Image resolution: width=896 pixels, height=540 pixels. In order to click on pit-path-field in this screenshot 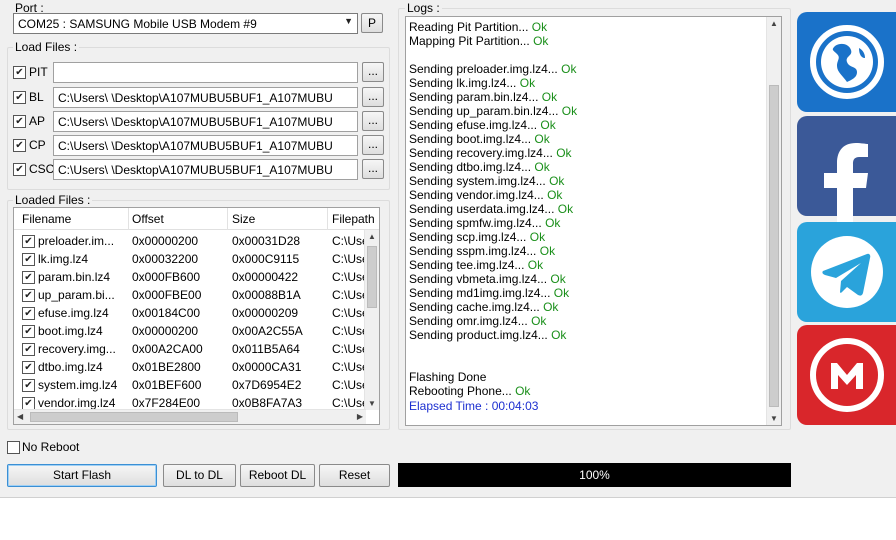, I will do `click(205, 72)`.